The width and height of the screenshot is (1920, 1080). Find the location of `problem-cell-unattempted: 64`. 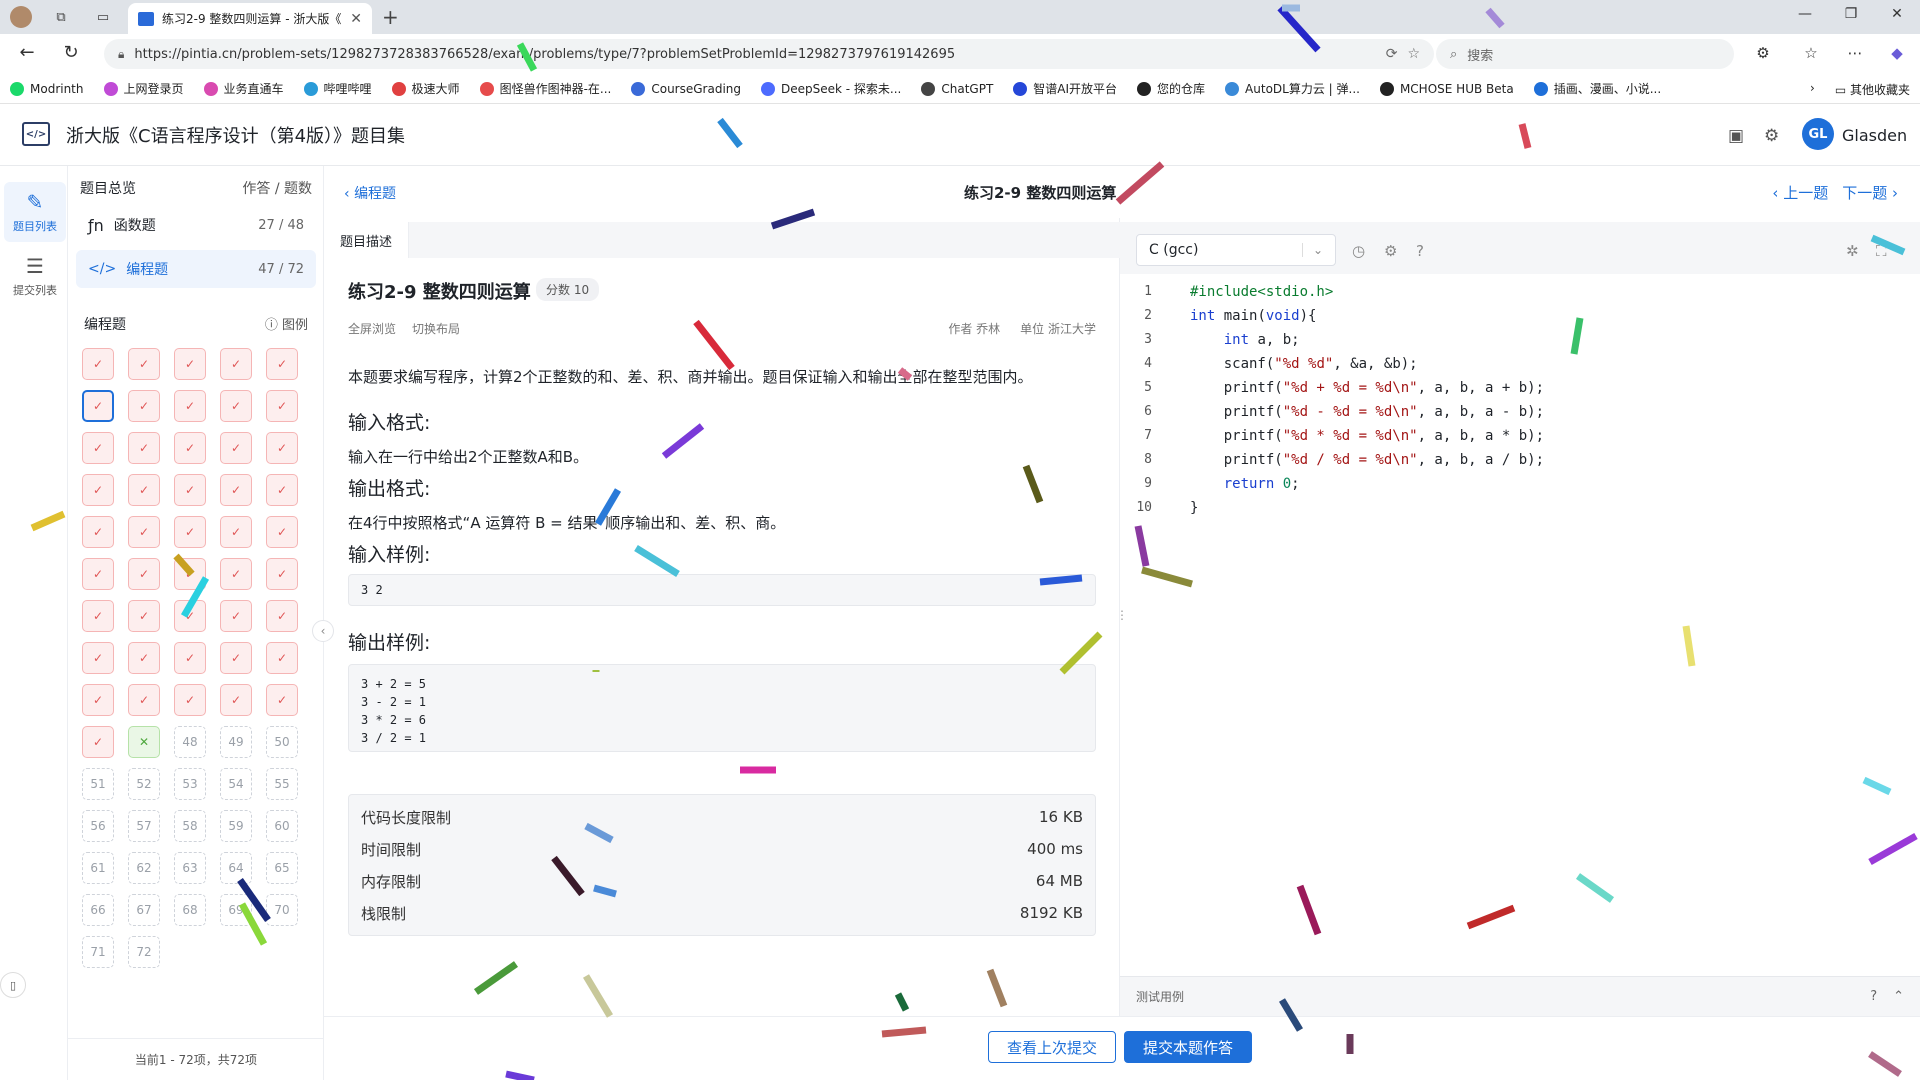

problem-cell-unattempted: 64 is located at coordinates (236, 868).